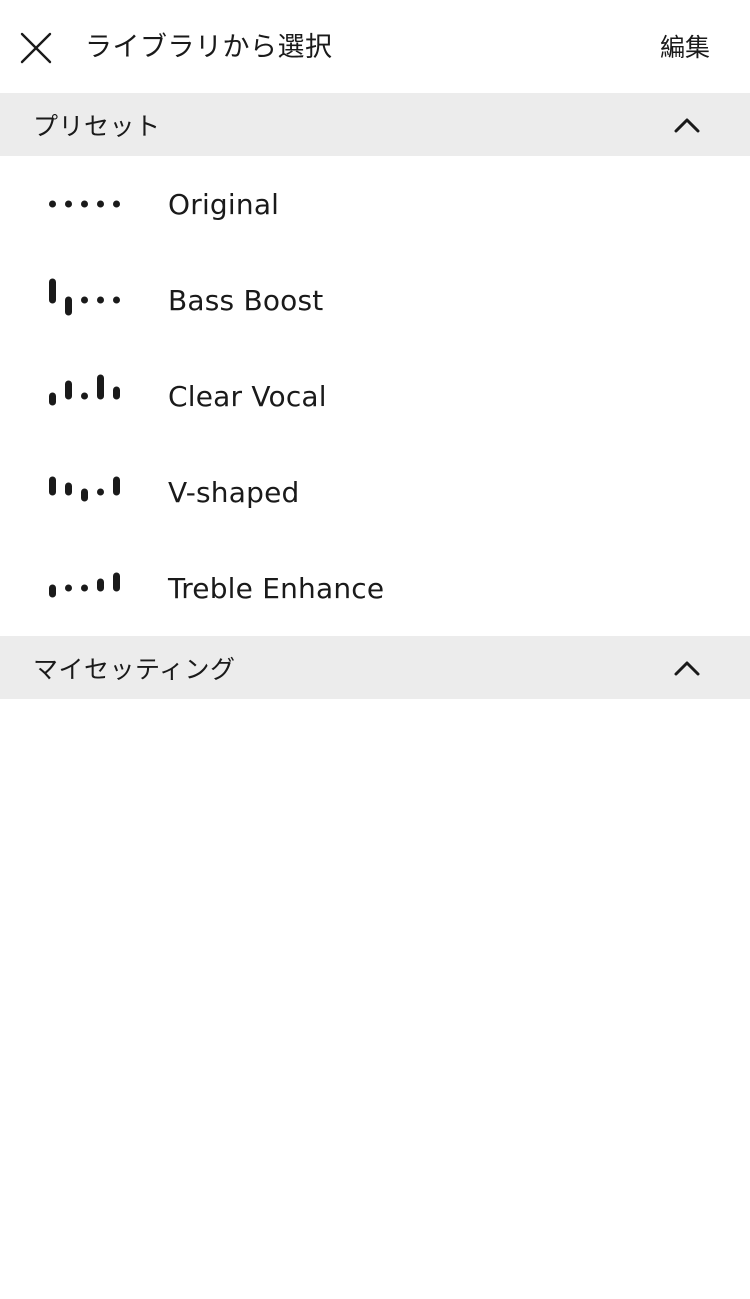 Image resolution: width=750 pixels, height=1299 pixels. What do you see at coordinates (224, 204) in the screenshot?
I see `preset-label: Original` at bounding box center [224, 204].